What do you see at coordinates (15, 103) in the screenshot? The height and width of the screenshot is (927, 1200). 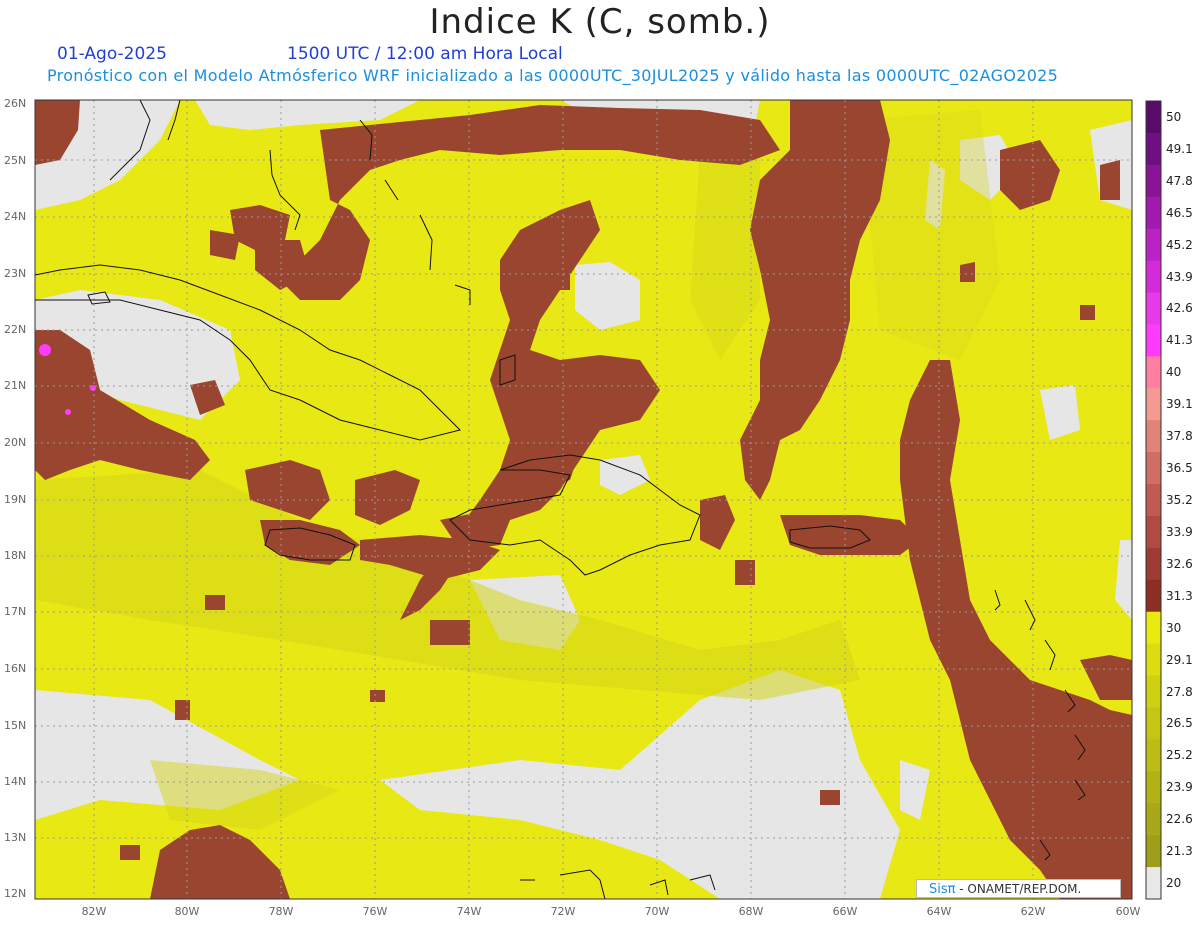 I see `lat-label: 26N` at bounding box center [15, 103].